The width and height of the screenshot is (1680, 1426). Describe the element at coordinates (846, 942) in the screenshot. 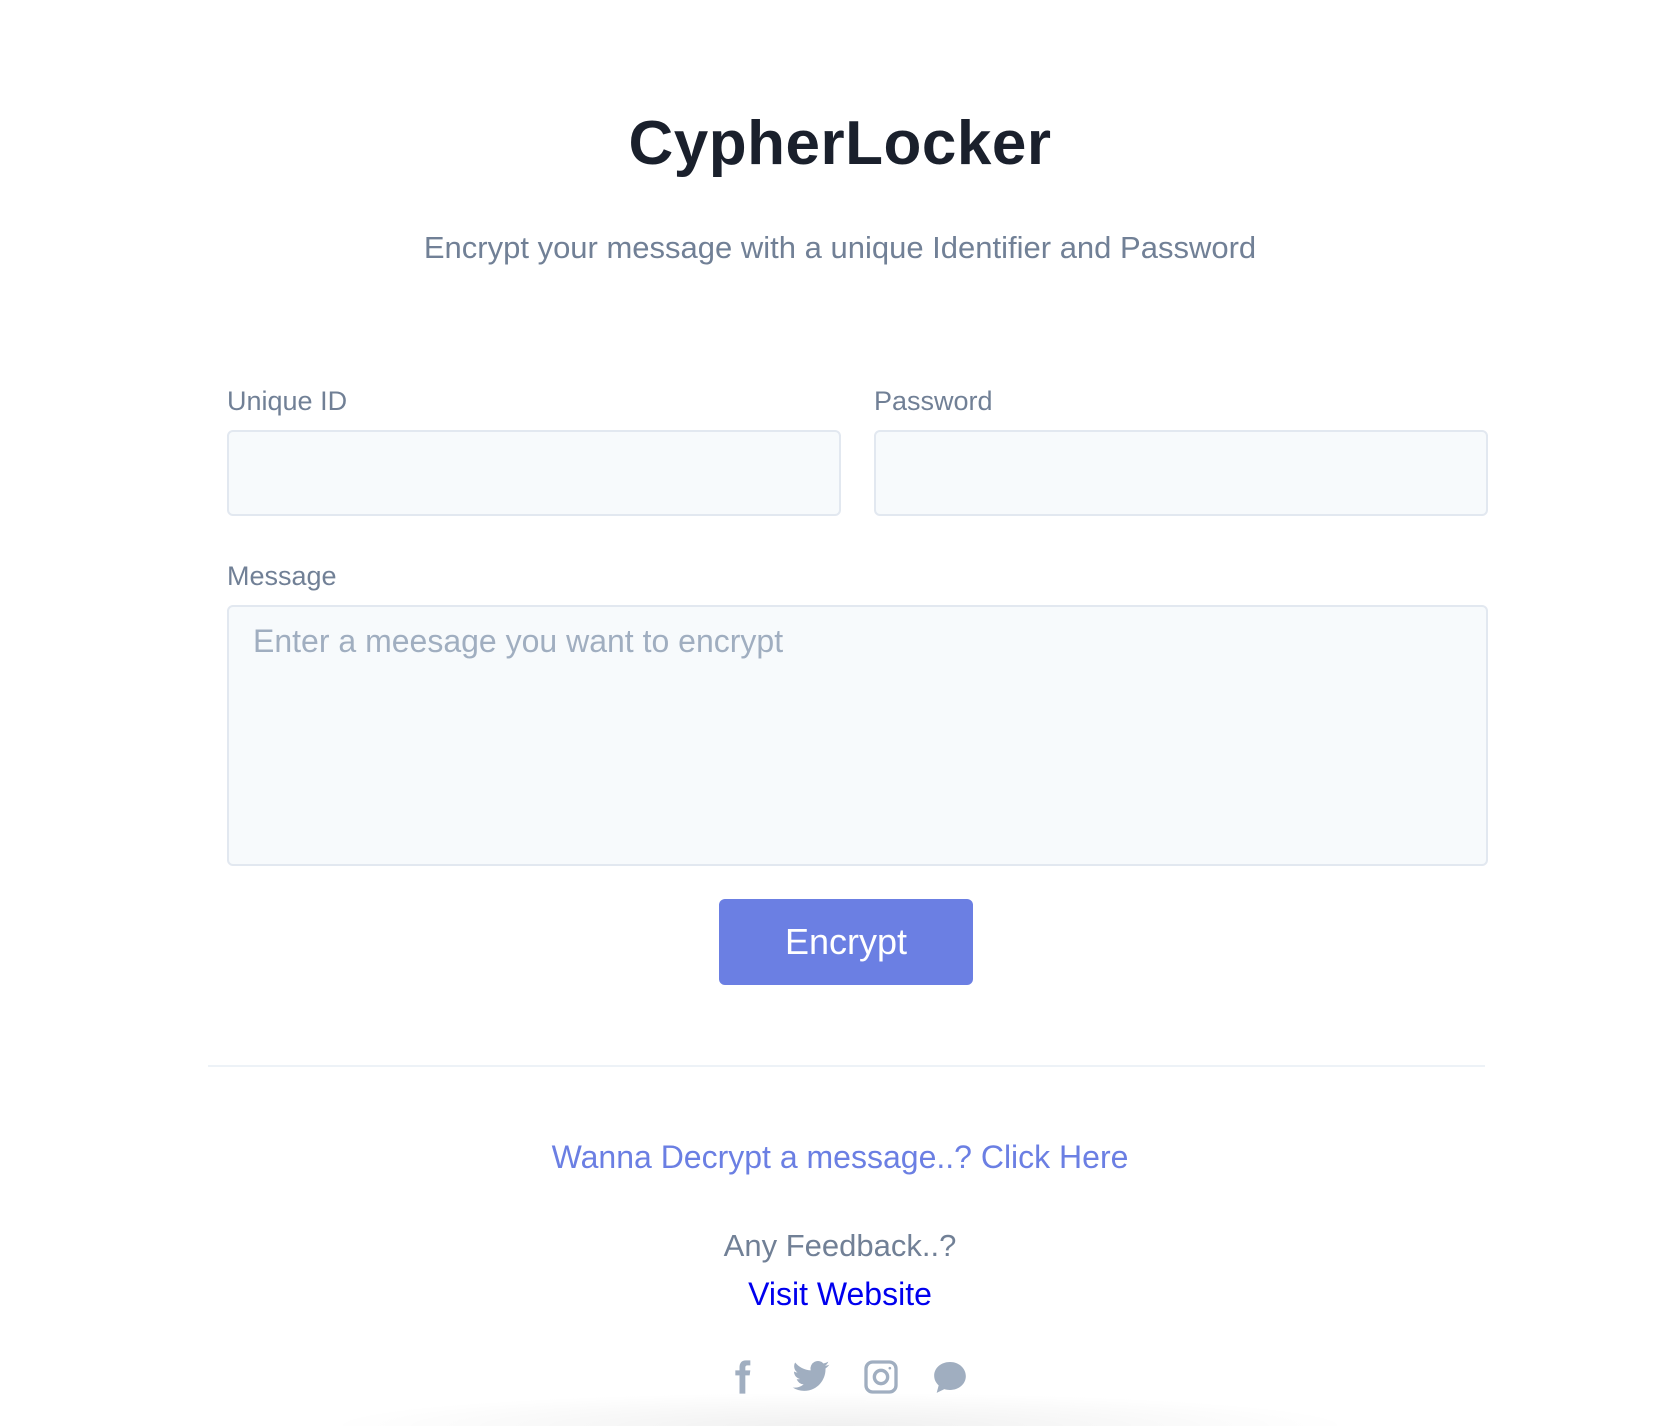

I see `encrypt-button: Encrypt` at that location.